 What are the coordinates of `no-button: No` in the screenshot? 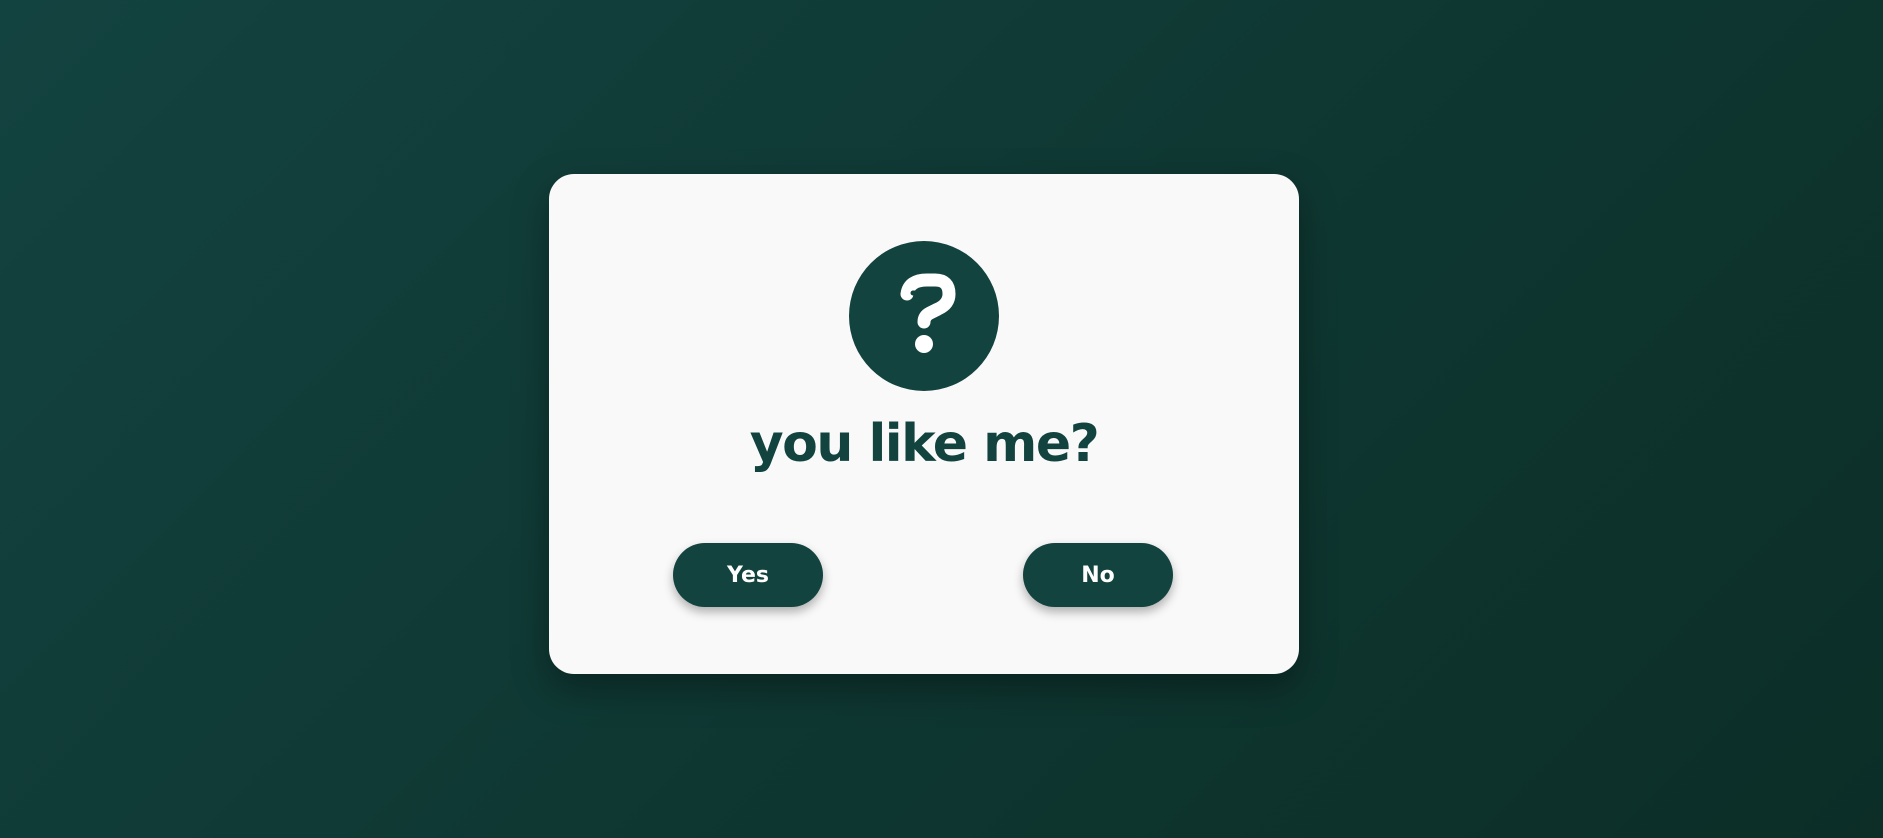 It's located at (1098, 575).